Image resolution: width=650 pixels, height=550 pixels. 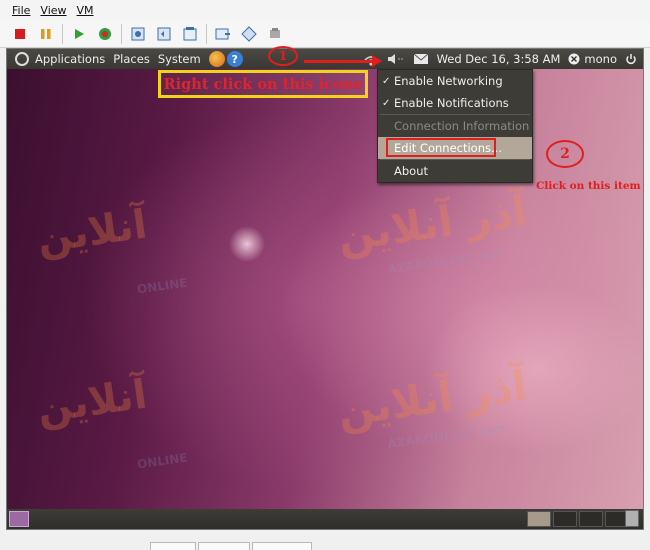 What do you see at coordinates (340, 61) in the screenshot?
I see `annotation-arrow` at bounding box center [340, 61].